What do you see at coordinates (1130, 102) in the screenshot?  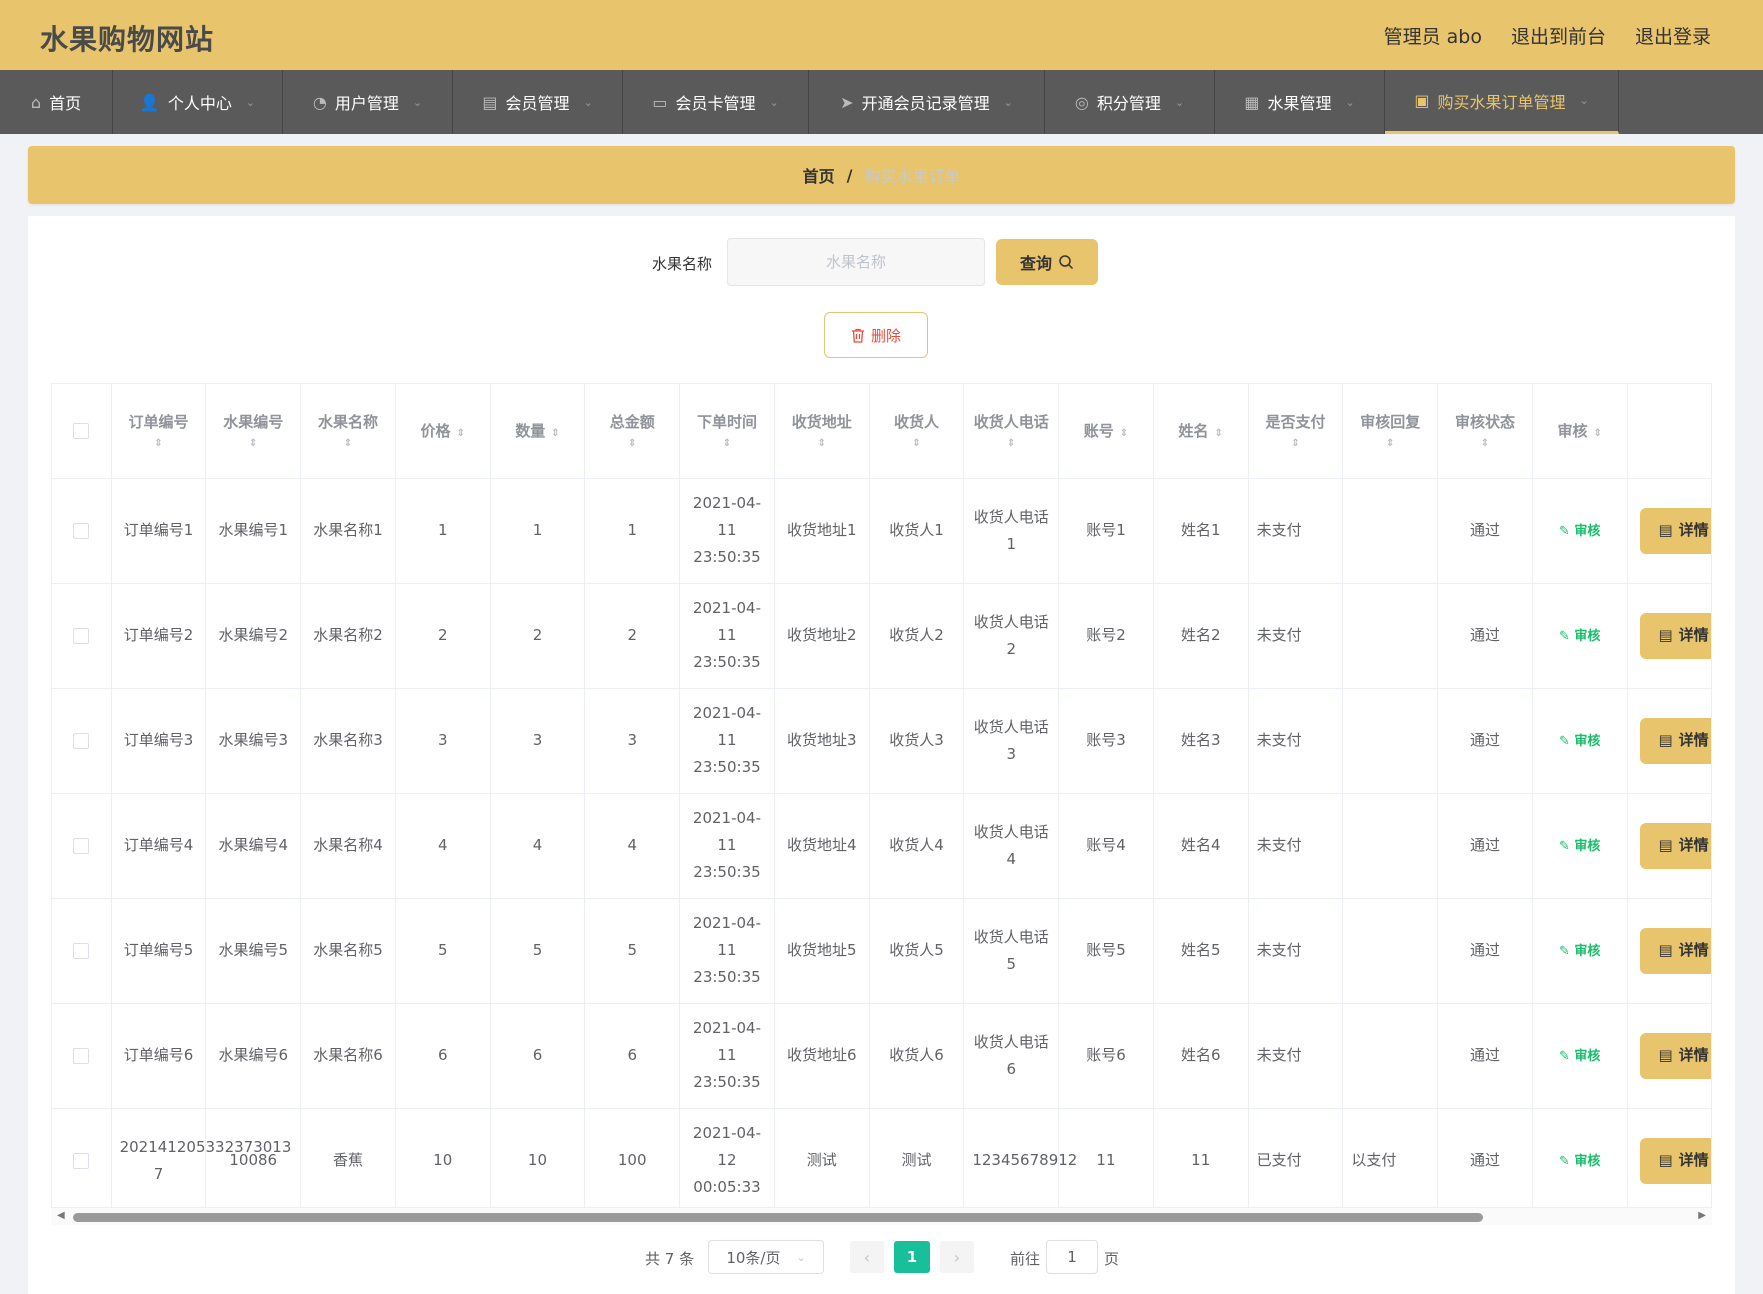 I see `nav-item-6: ◎ 积分管理 ⌄` at bounding box center [1130, 102].